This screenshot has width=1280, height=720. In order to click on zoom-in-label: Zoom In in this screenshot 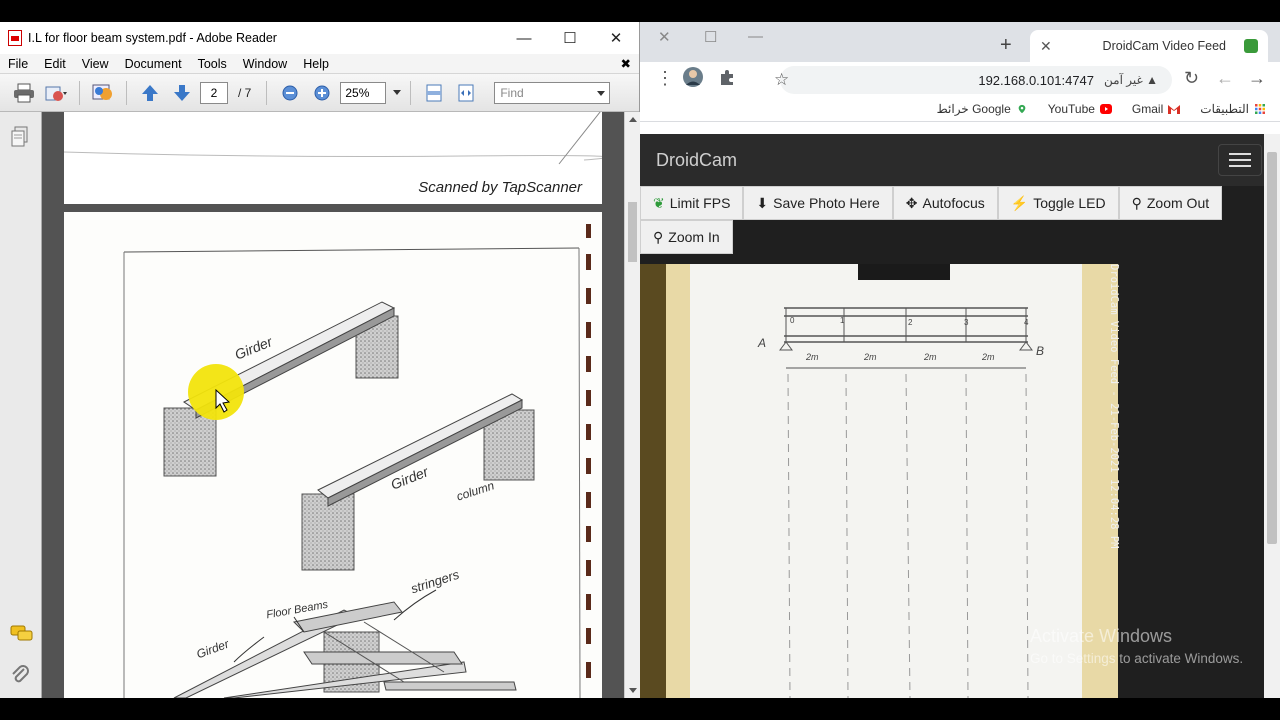, I will do `click(694, 237)`.